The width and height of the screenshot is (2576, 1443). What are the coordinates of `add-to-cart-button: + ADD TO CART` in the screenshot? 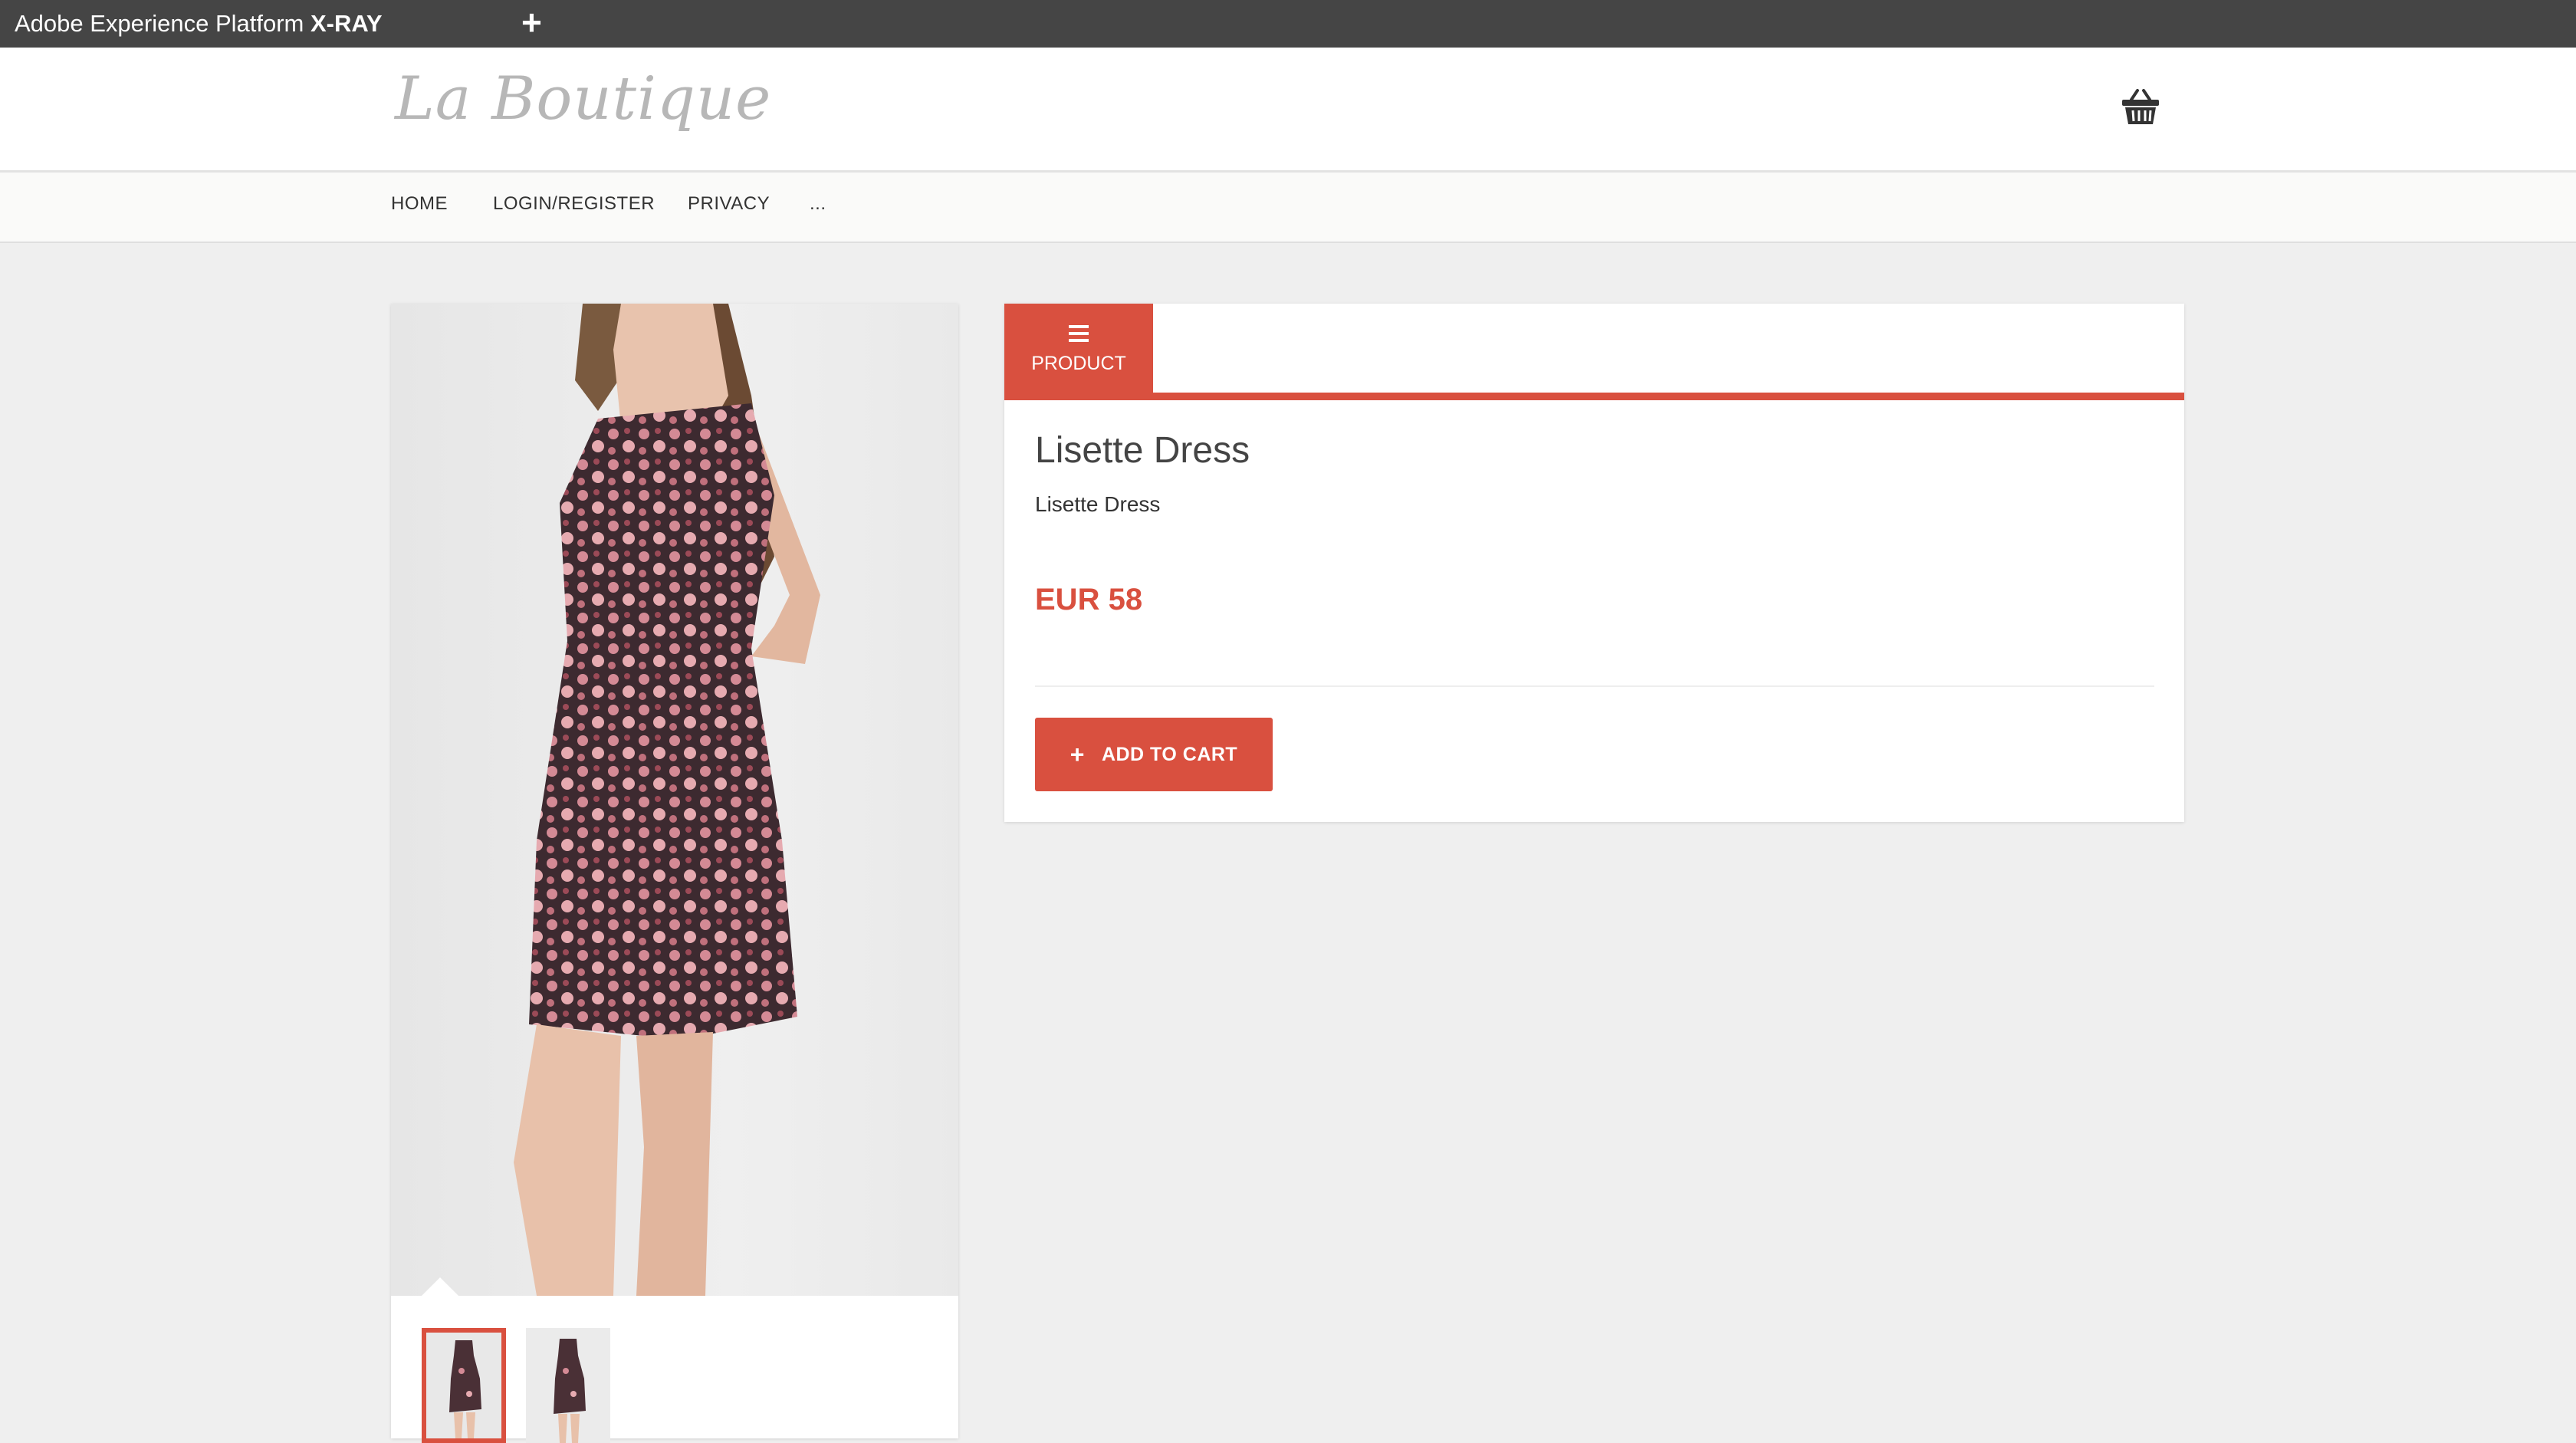 It's located at (1154, 754).